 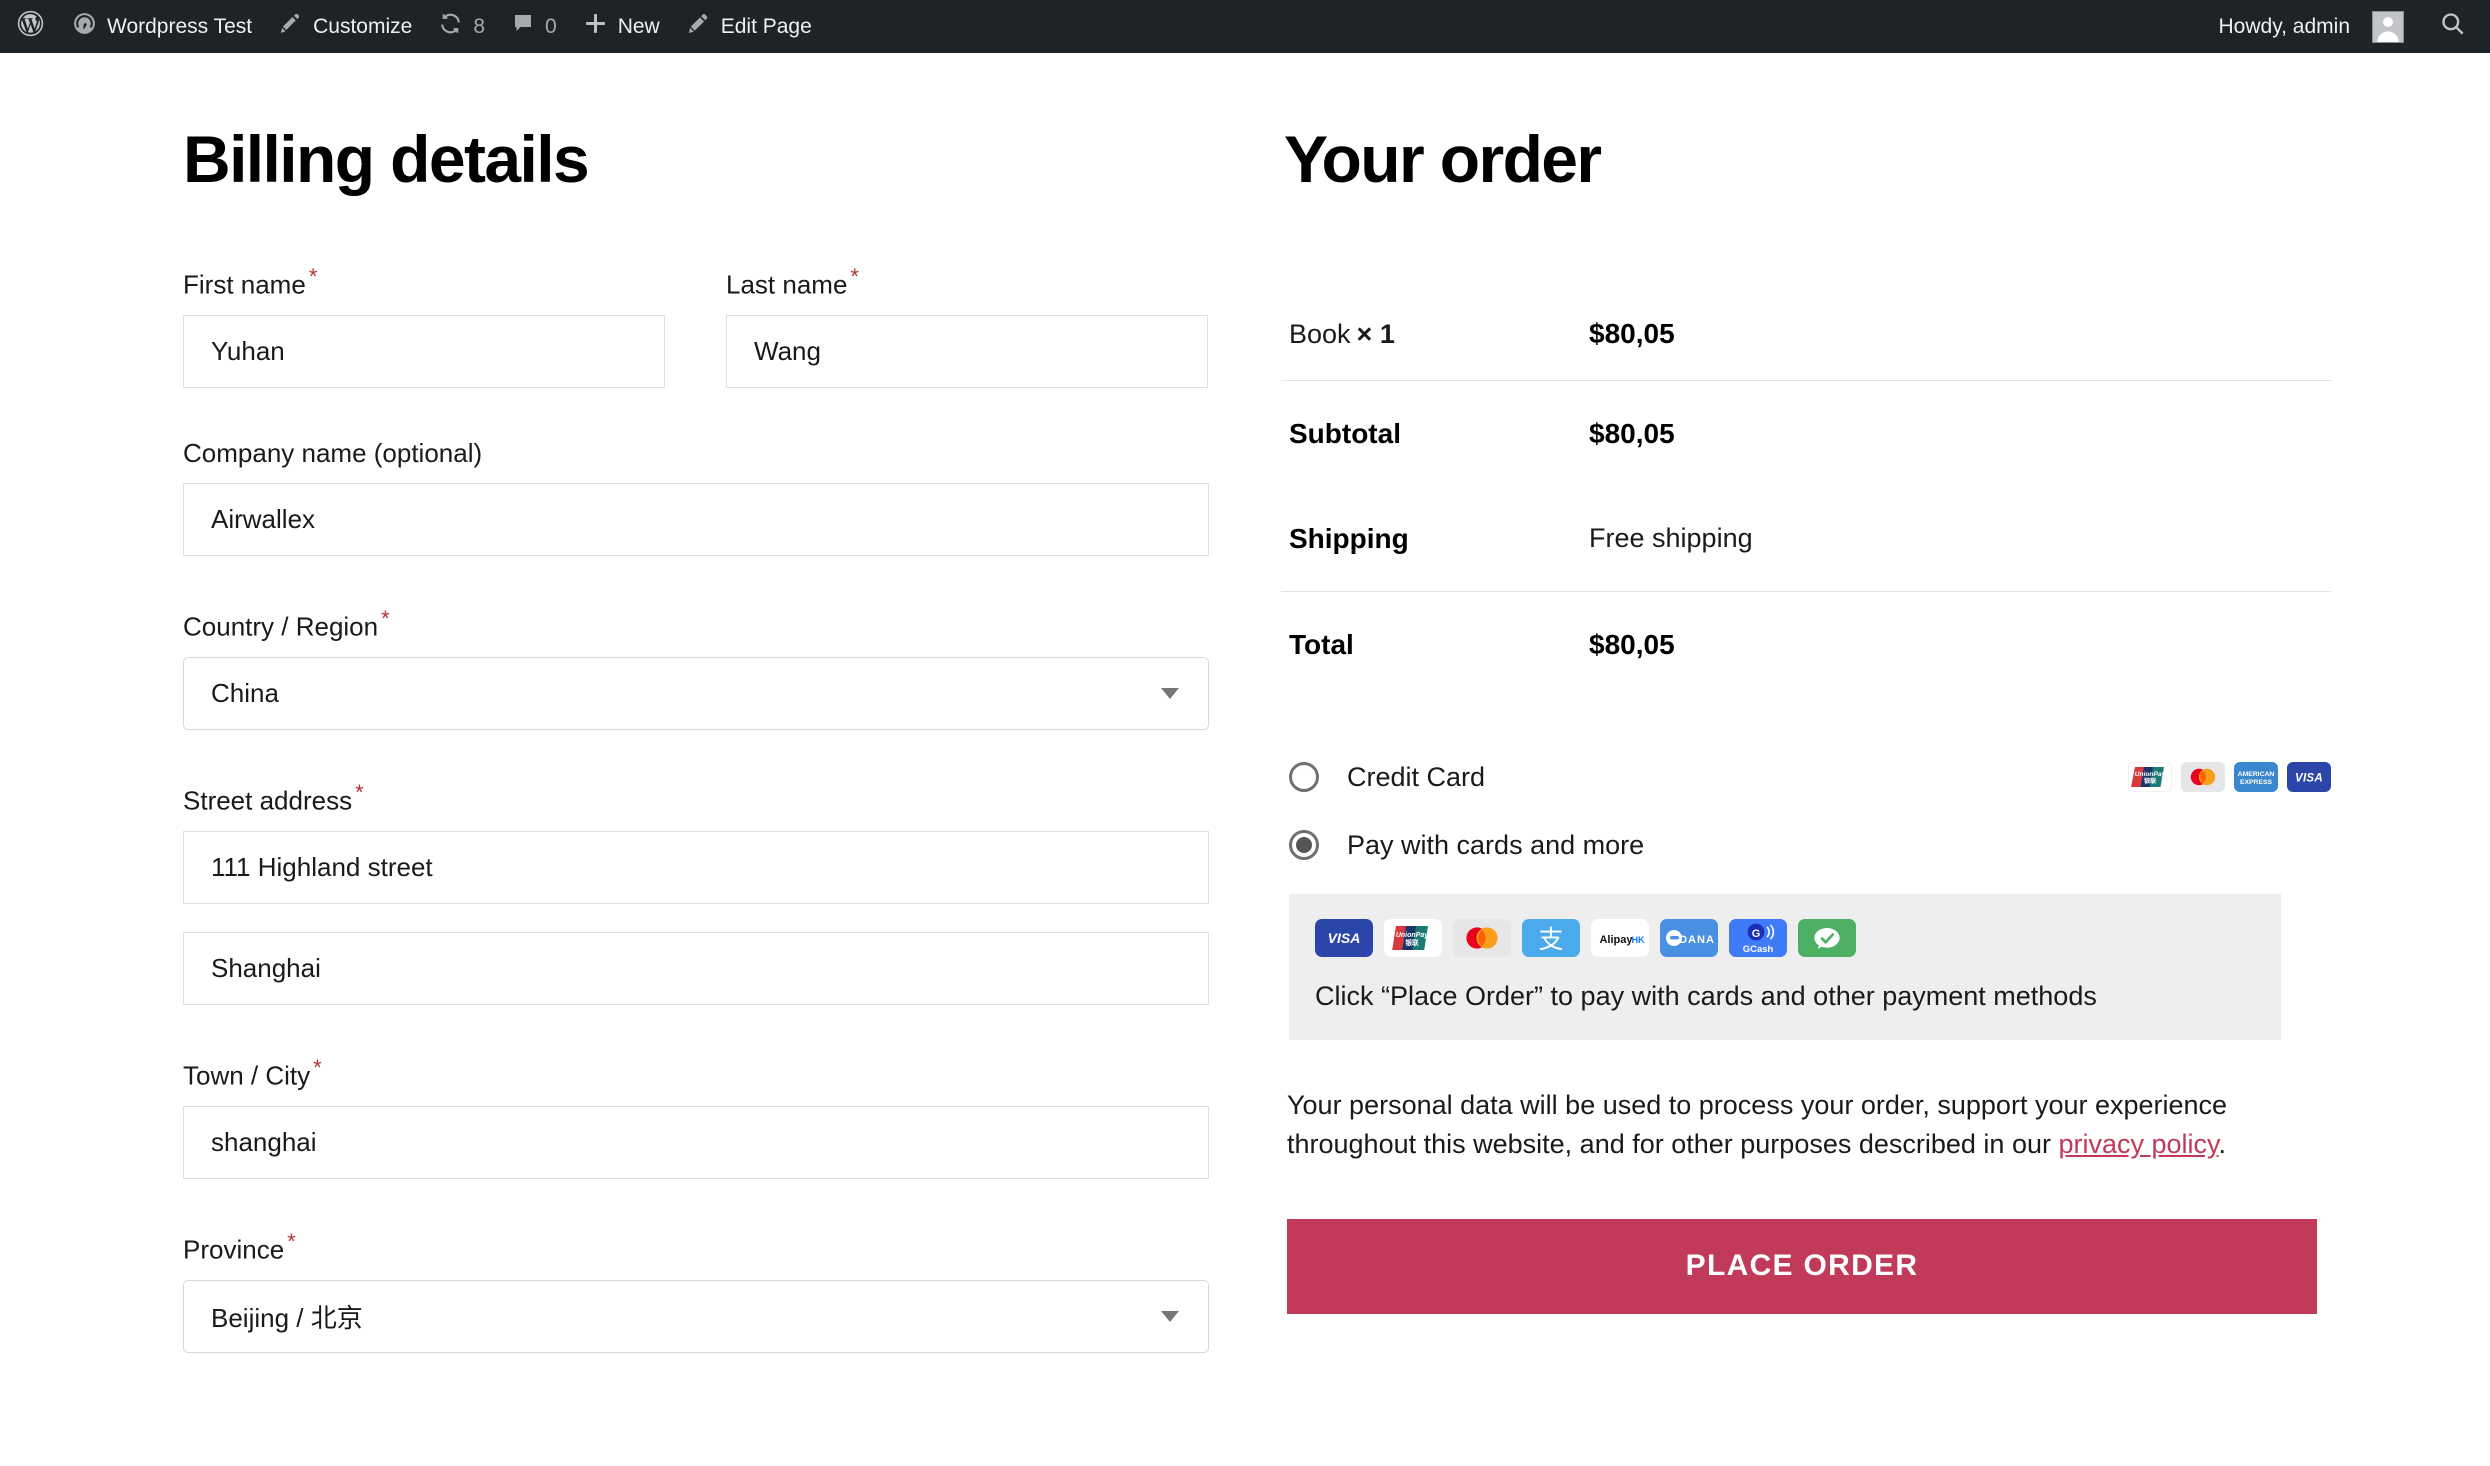 I want to click on first-name-input: Yuhan, so click(x=424, y=352).